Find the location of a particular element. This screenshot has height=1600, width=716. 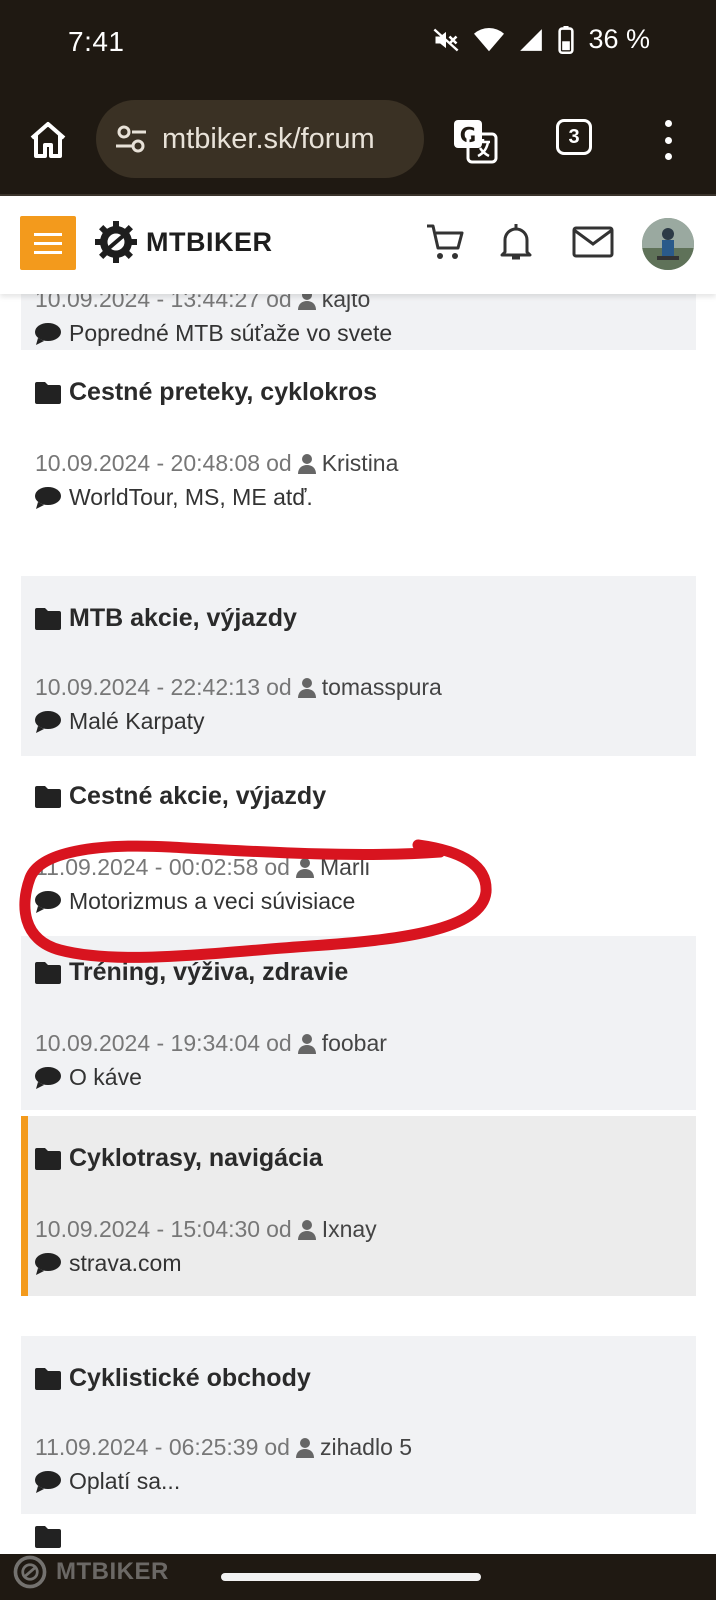

last-post-user: Kristina is located at coordinates (347, 463).